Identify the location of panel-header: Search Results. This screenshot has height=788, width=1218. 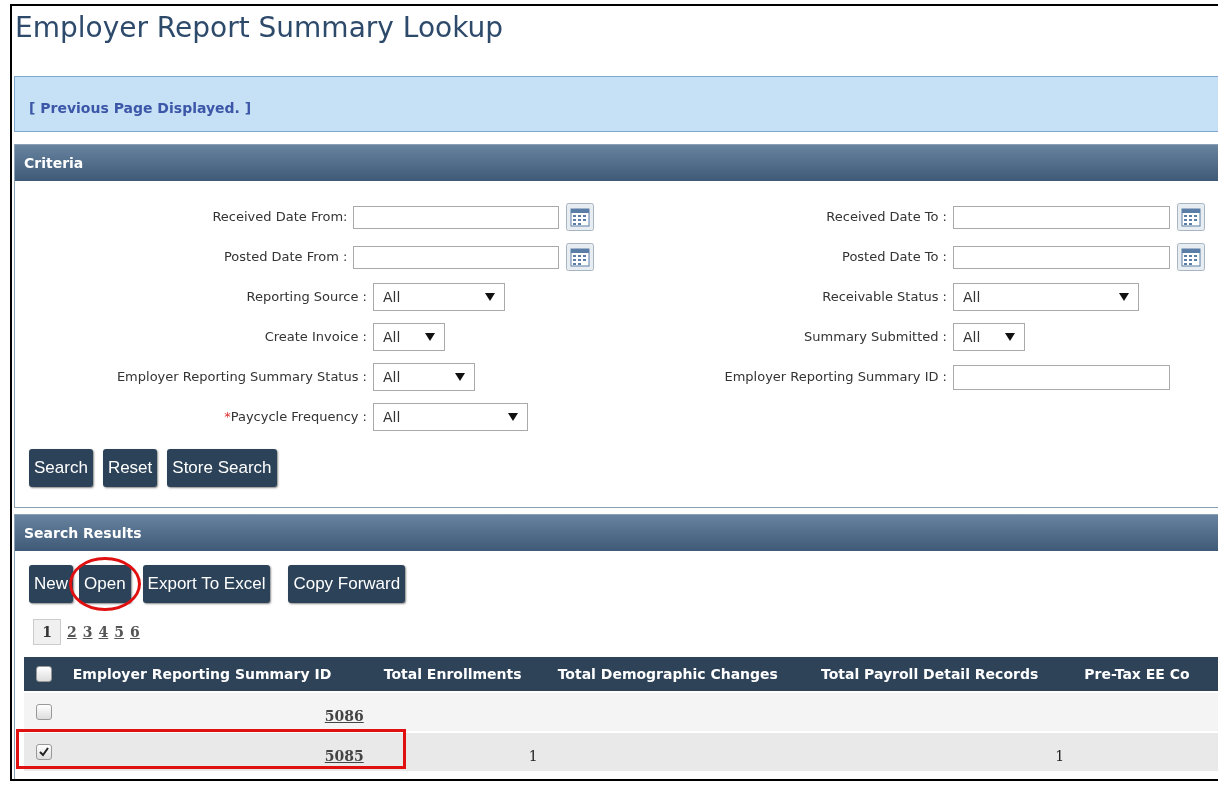
(616, 533).